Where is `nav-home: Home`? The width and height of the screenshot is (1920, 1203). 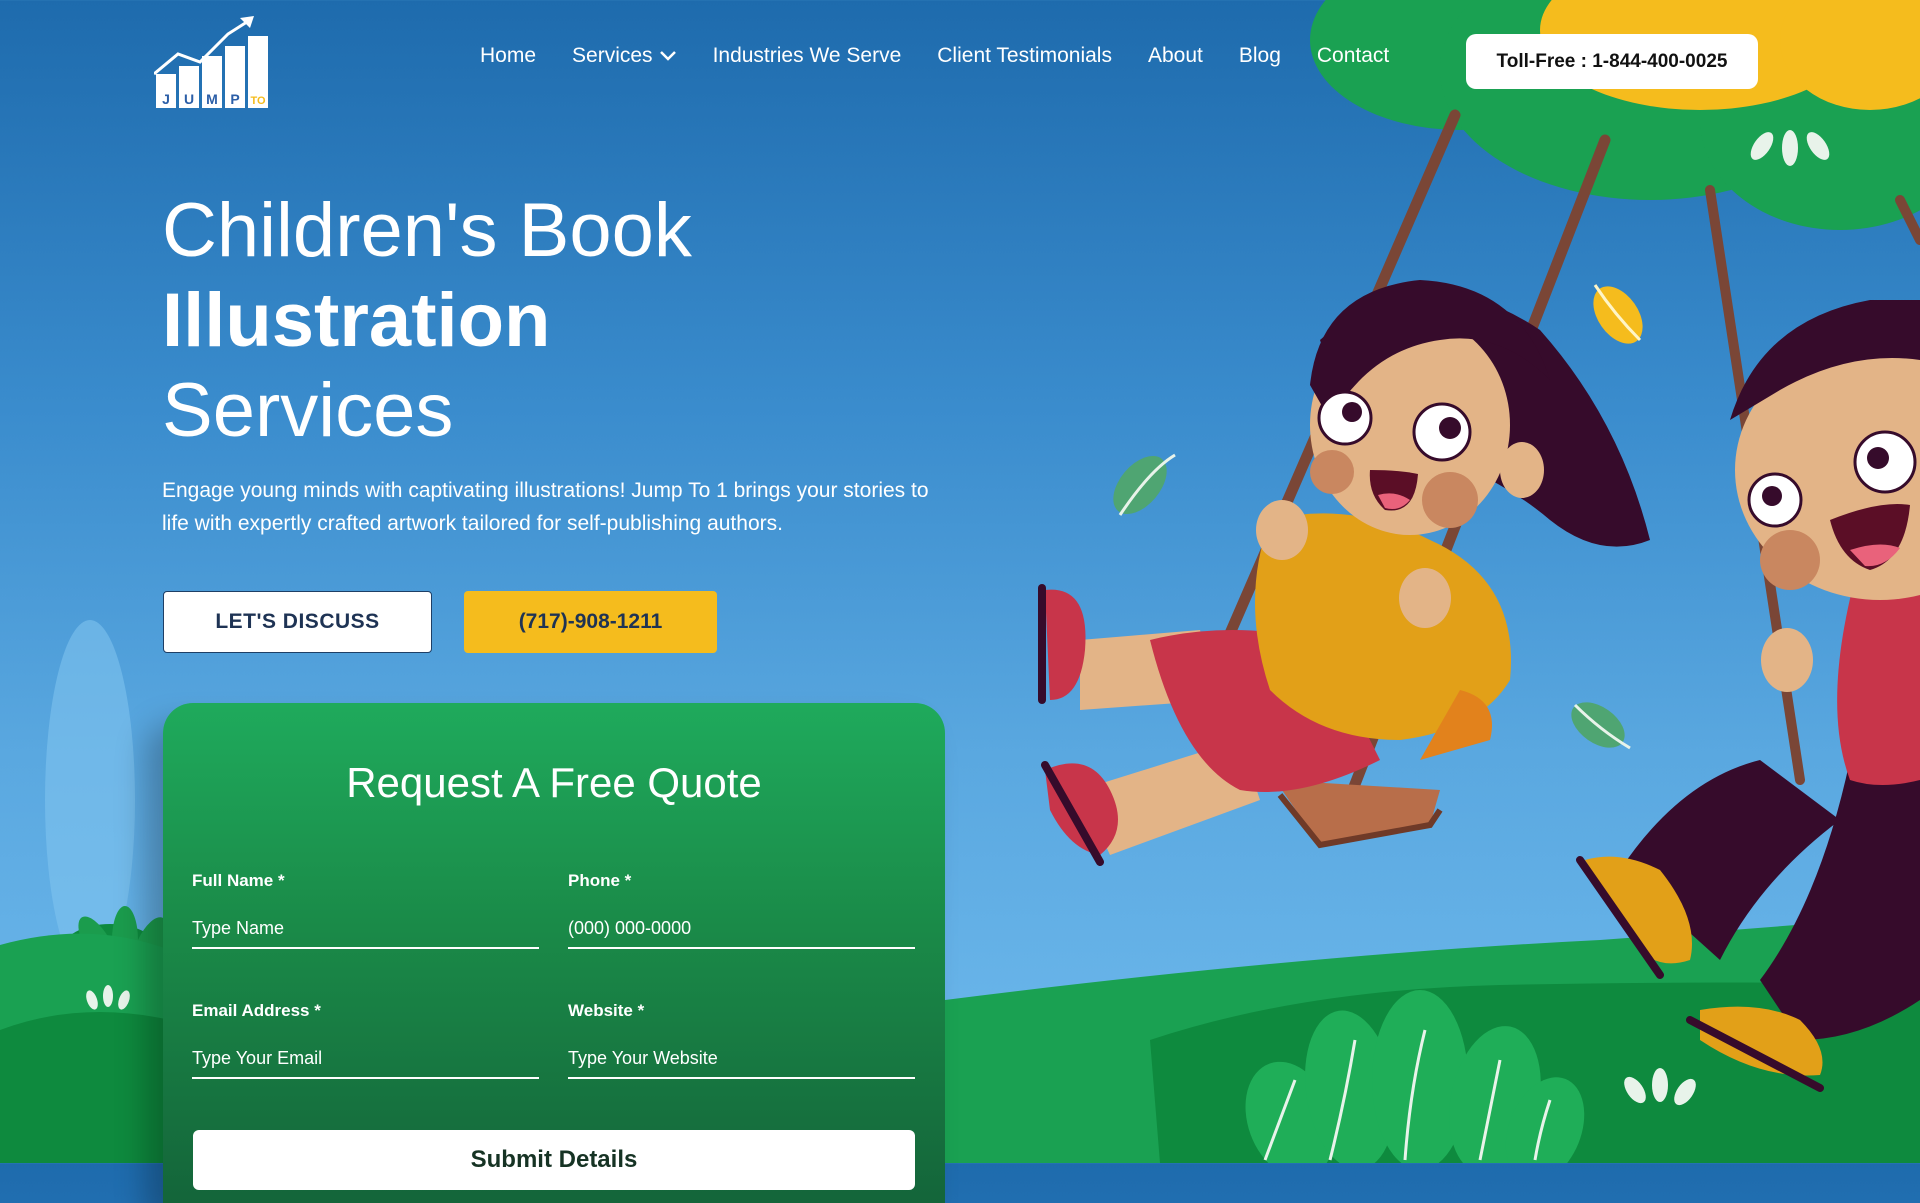
nav-home: Home is located at coordinates (508, 56).